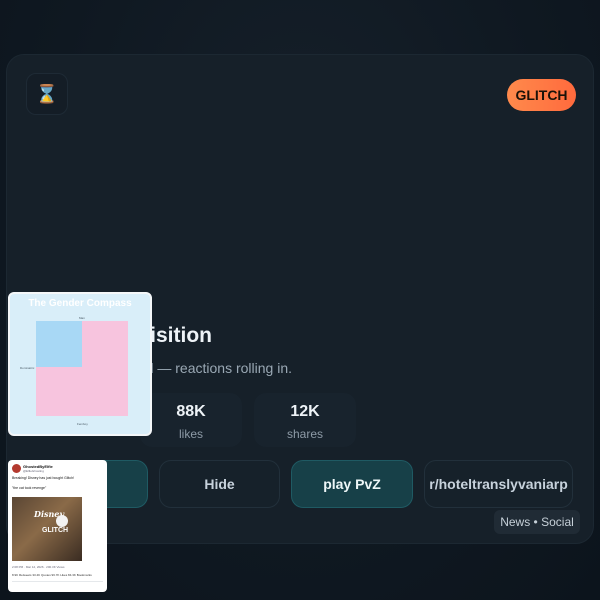  I want to click on tweet-text: Breaking! Disney has just bought Glitch!, so click(43, 478).